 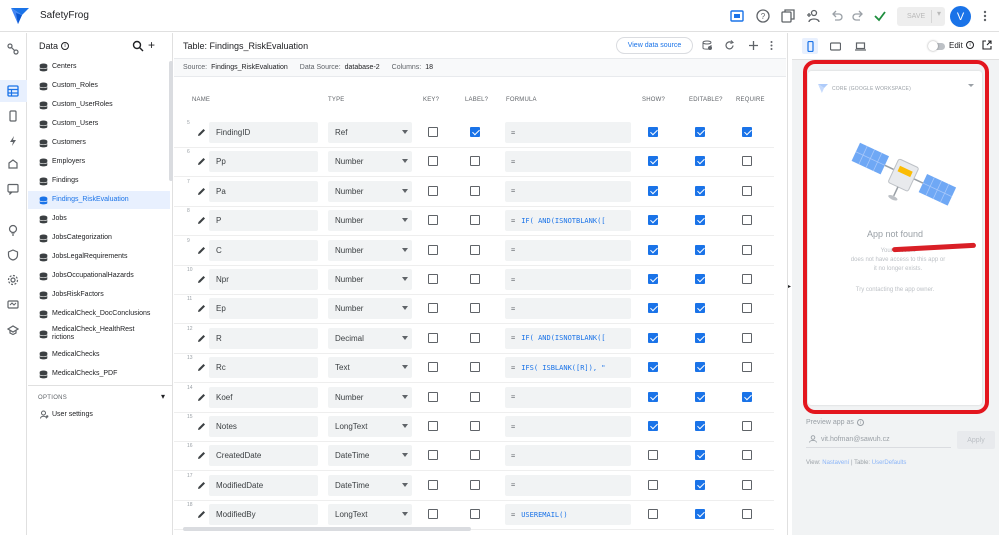 I want to click on learn-school-icon, so click(x=13, y=330).